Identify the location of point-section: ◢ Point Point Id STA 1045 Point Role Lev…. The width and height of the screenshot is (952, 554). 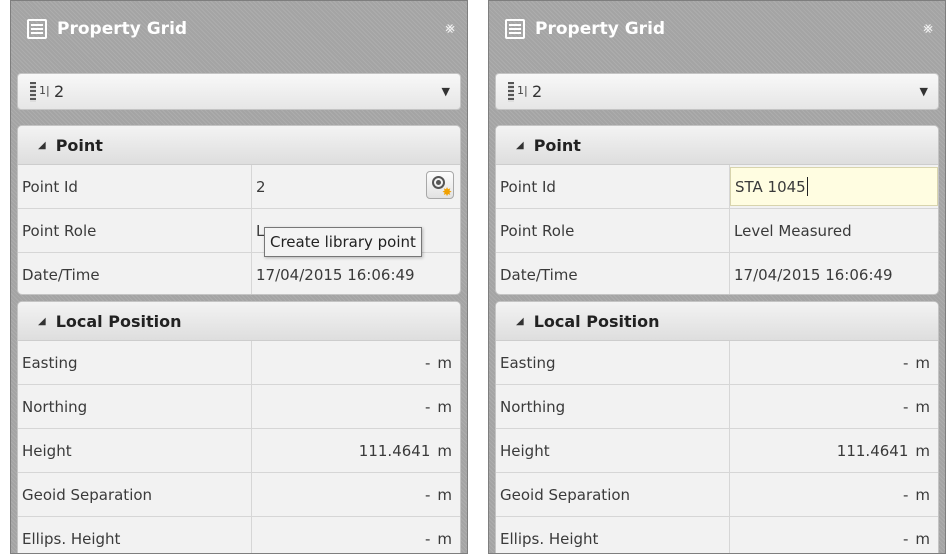
(717, 210).